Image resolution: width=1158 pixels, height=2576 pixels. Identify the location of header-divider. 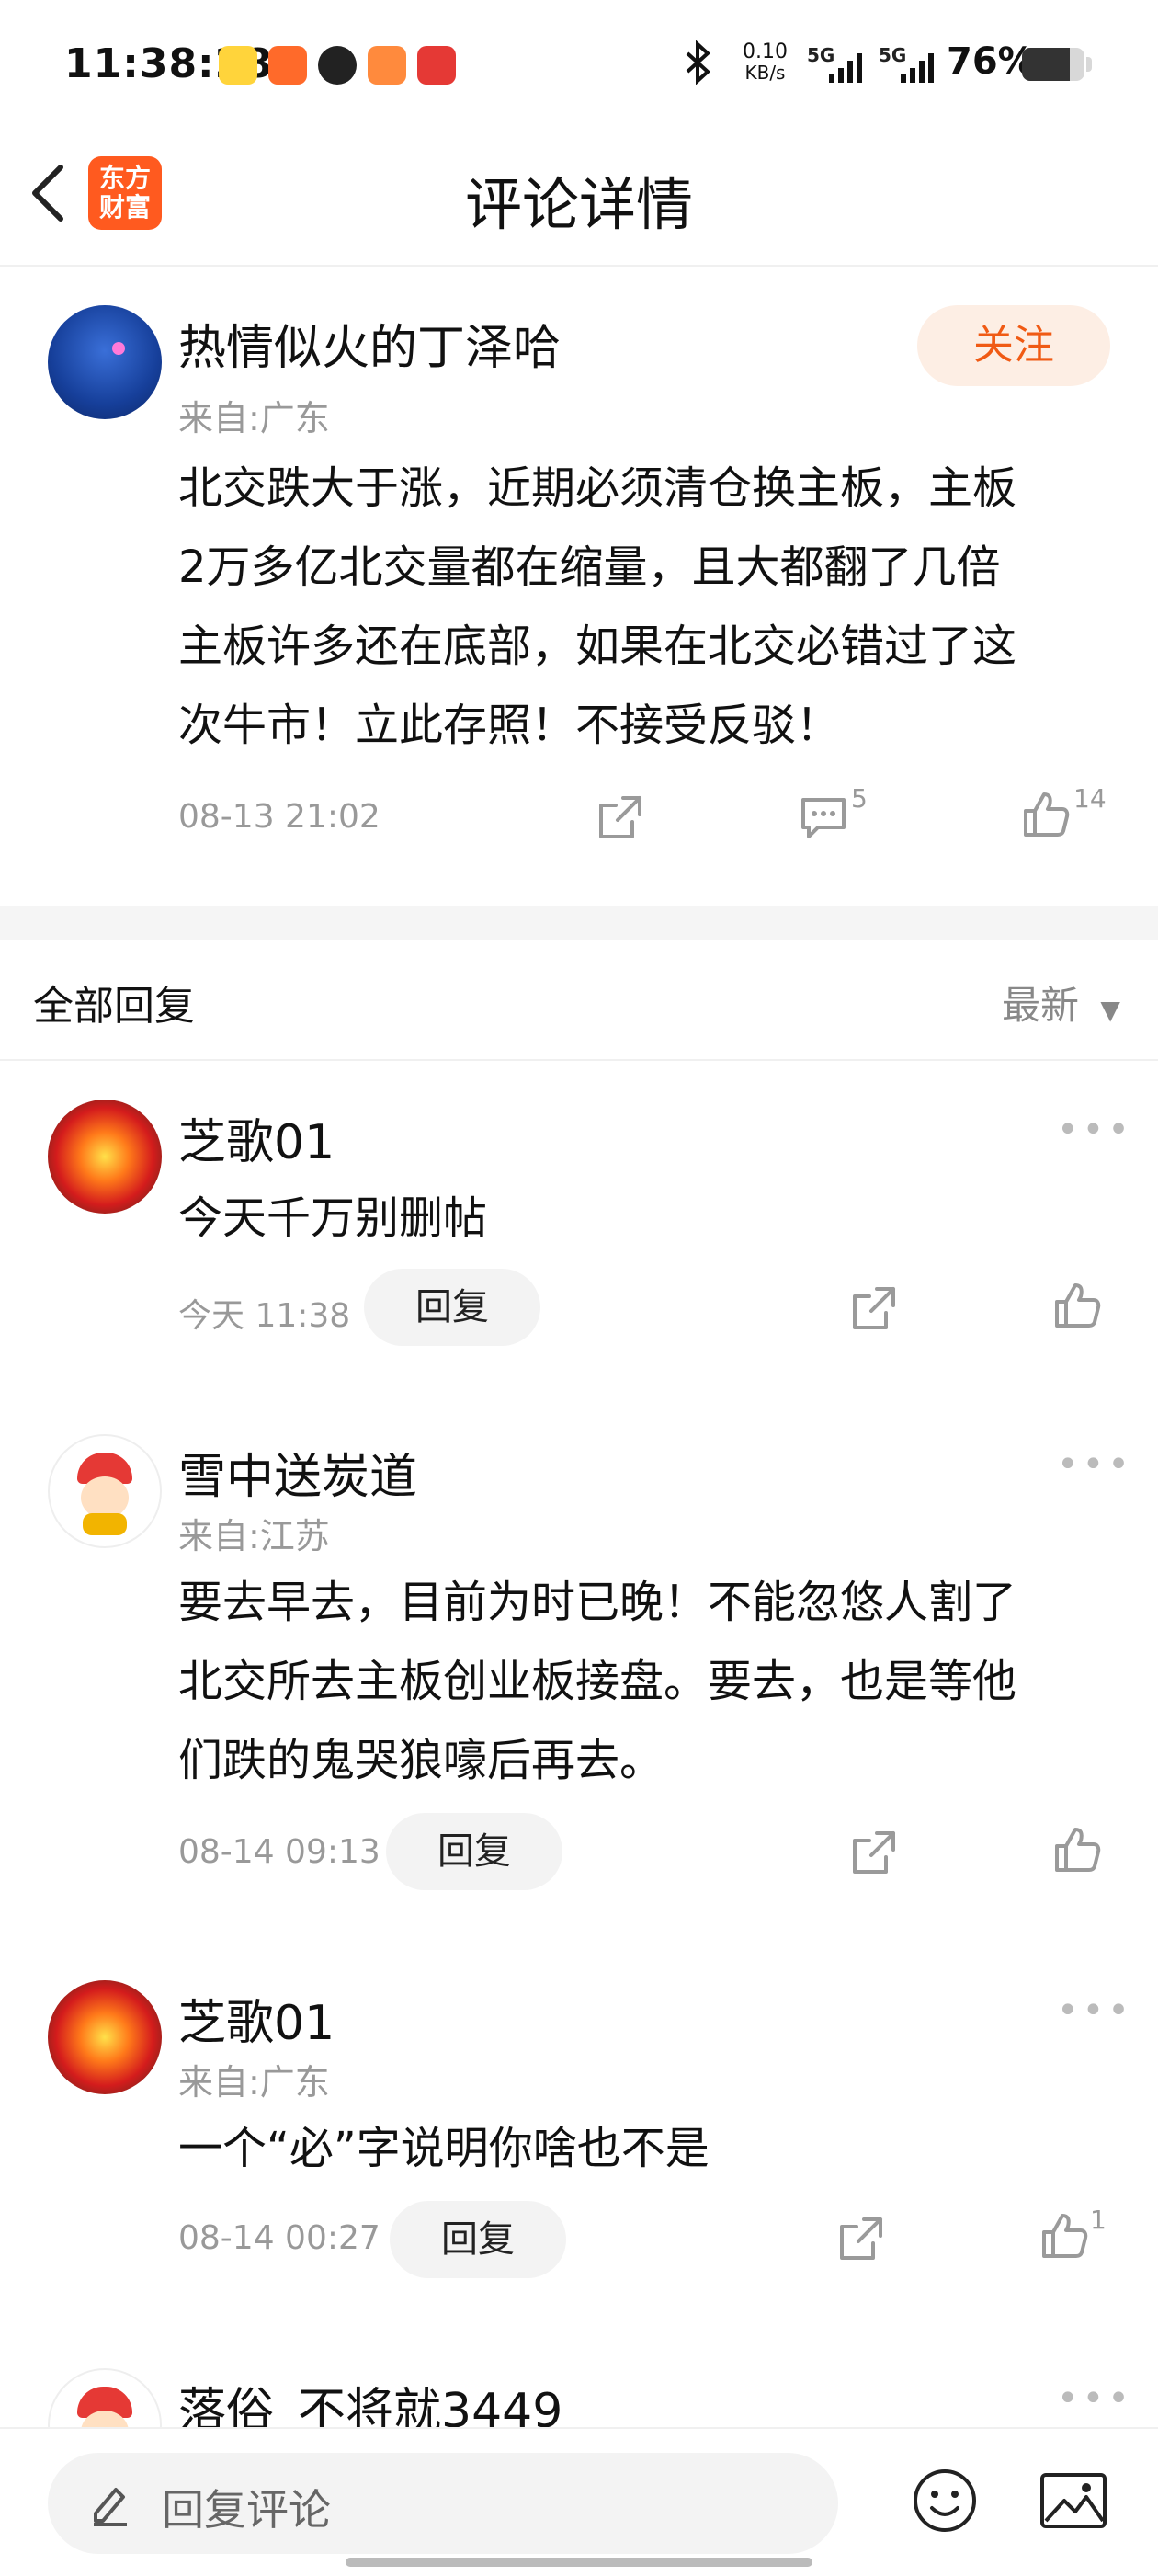
(579, 266).